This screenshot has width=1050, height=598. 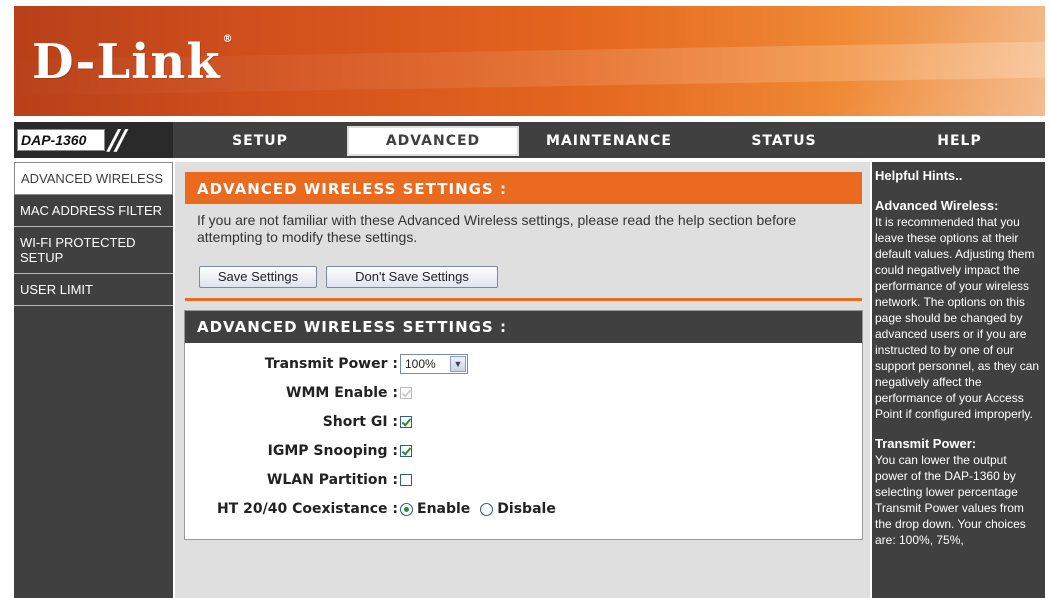 I want to click on sidebar-item-mac-address-filter: MAC ADDRESS FILTER, so click(x=93, y=211).